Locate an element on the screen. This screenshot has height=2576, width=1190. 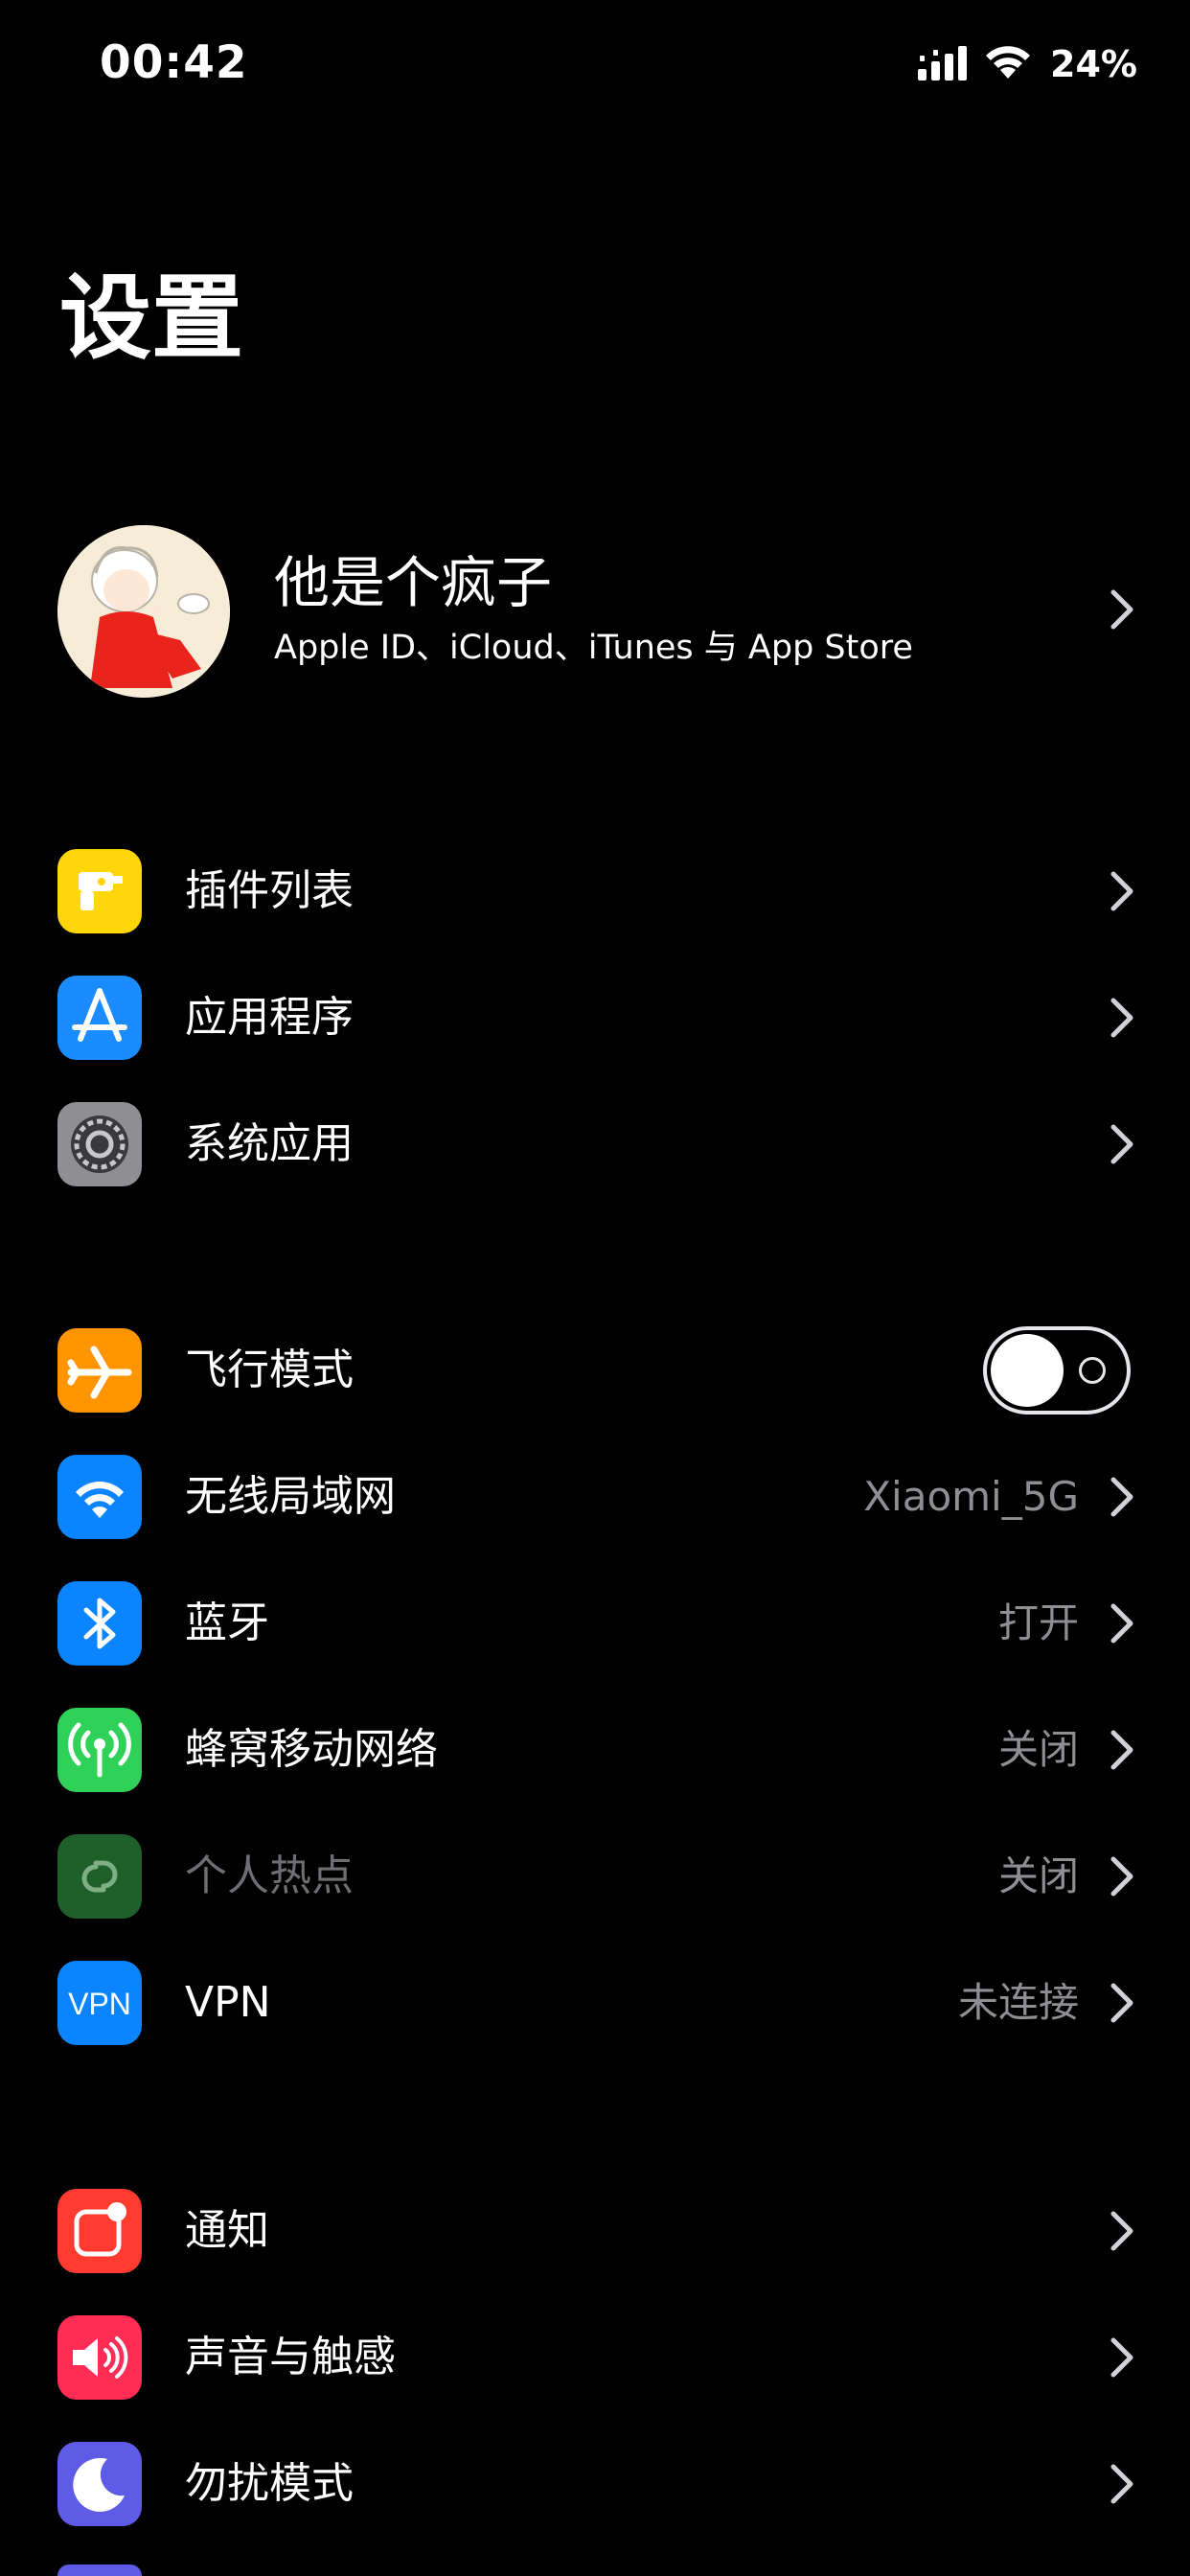
profile-subtitle: Apple ID、iCloud、iTunes 与 App Store is located at coordinates (593, 648).